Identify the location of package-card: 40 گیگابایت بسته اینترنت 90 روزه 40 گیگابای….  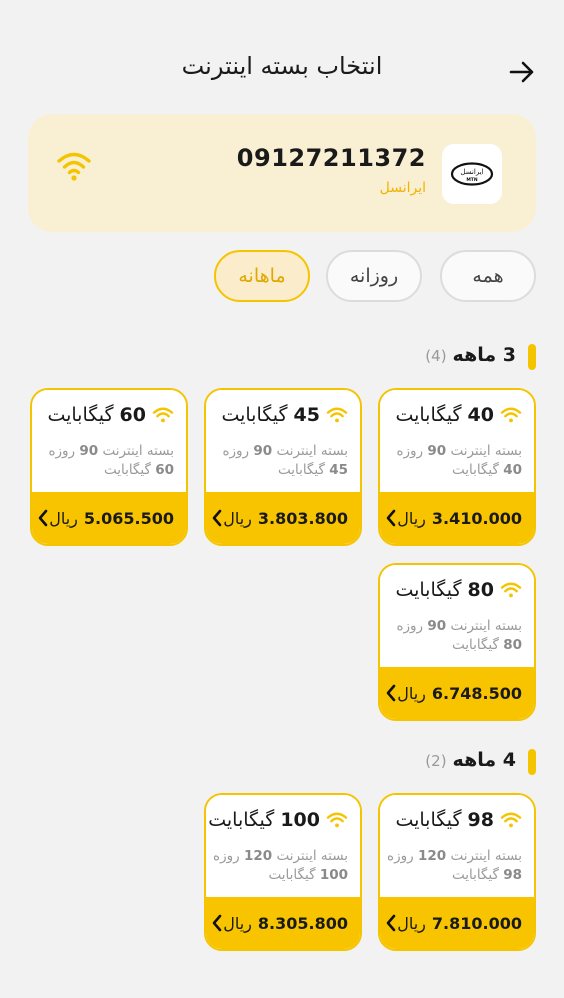
(457, 467).